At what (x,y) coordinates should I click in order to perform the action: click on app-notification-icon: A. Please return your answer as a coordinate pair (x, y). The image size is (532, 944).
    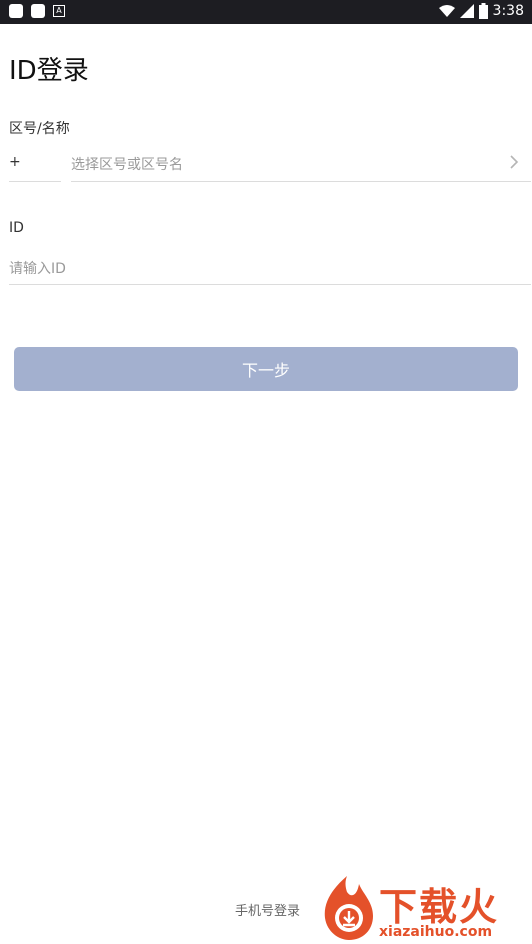
    Looking at the image, I should click on (59, 11).